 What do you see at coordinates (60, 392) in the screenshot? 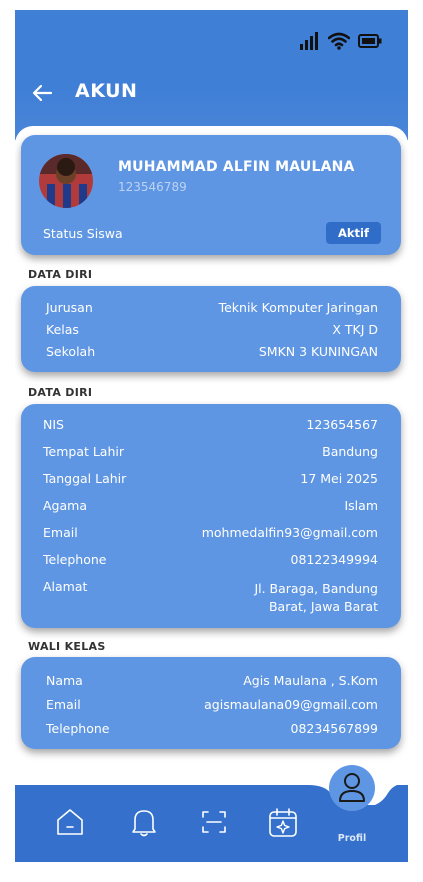
I see `section-label-data-diri-2: DATA DIRI` at bounding box center [60, 392].